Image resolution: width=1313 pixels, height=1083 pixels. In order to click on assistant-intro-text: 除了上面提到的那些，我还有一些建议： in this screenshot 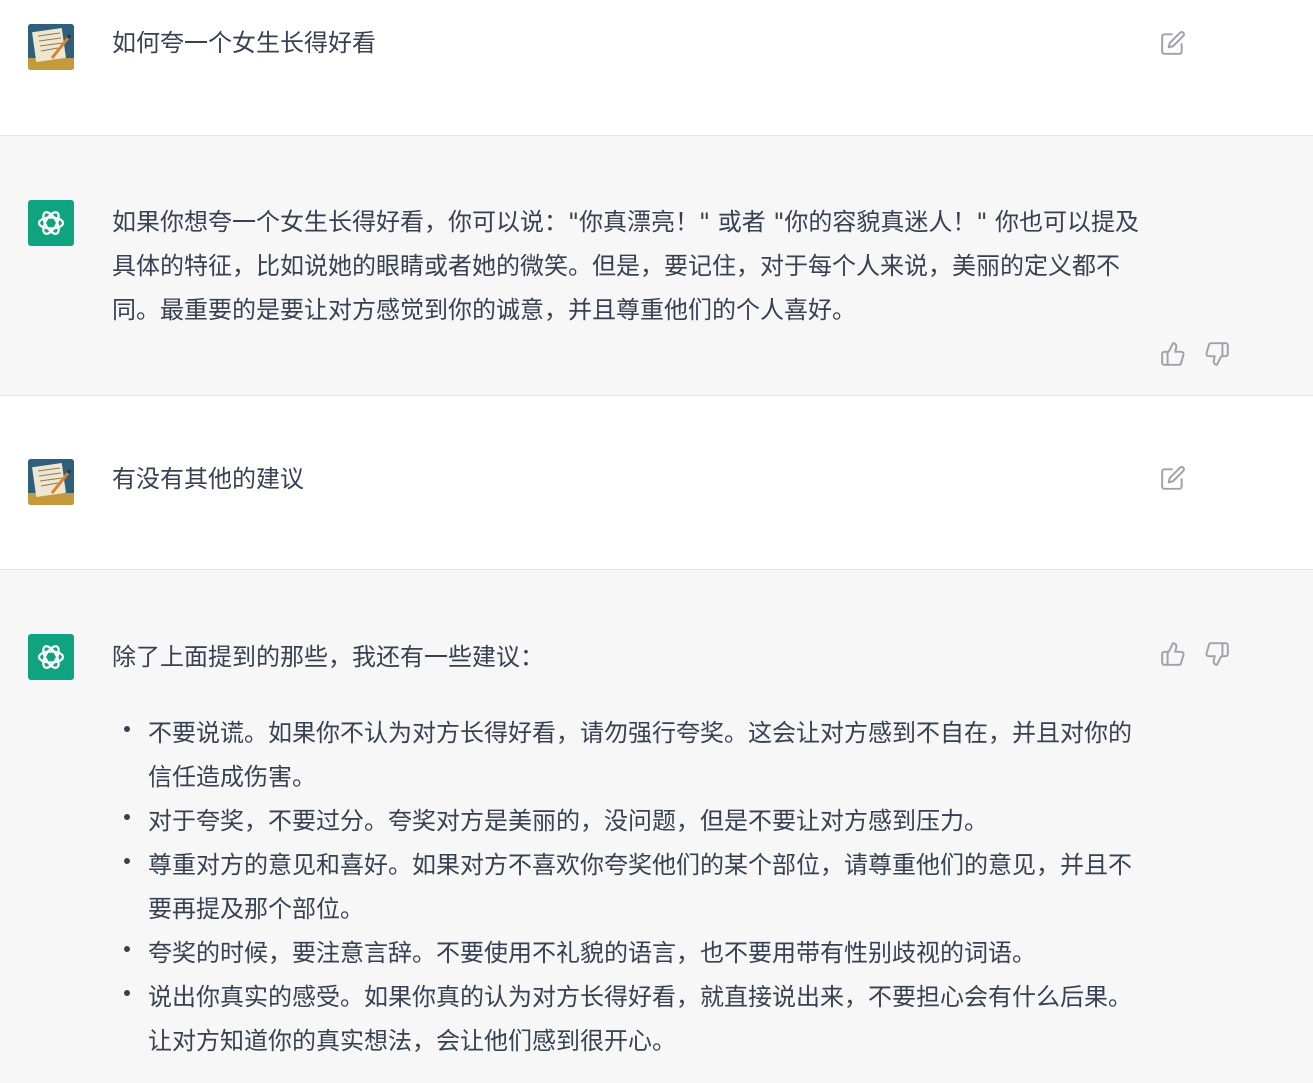, I will do `click(328, 657)`.